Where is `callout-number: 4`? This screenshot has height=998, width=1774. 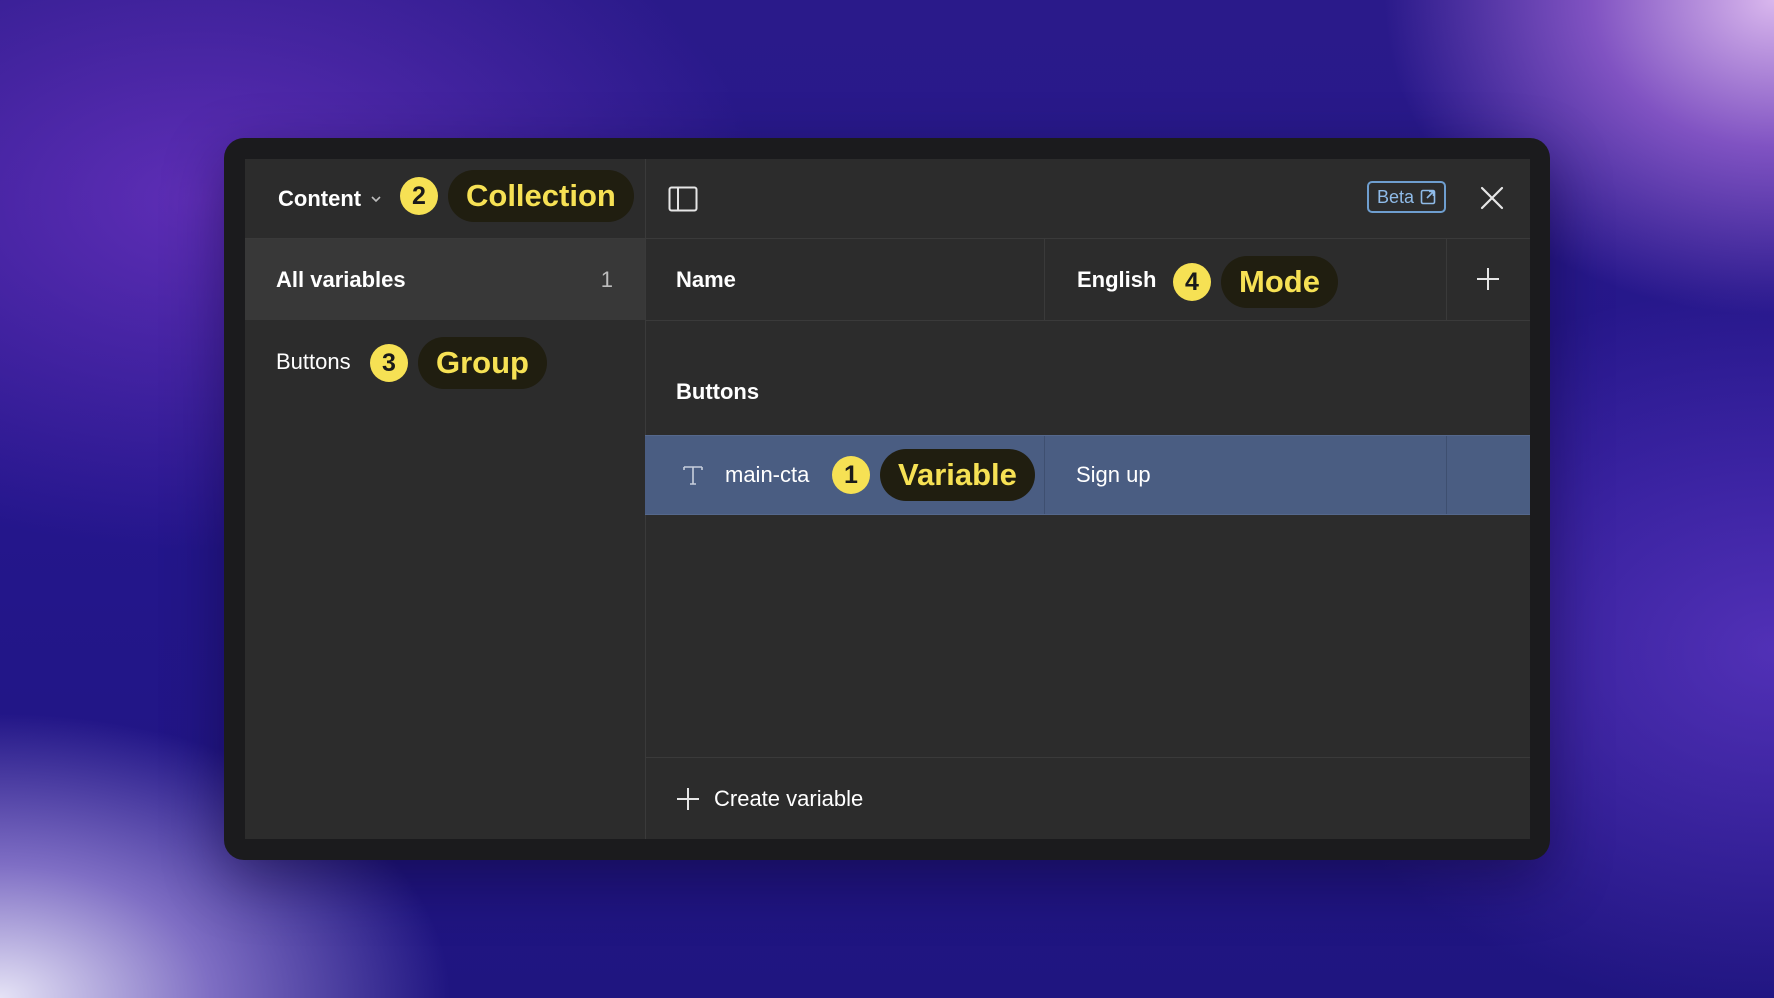 callout-number: 4 is located at coordinates (1192, 282).